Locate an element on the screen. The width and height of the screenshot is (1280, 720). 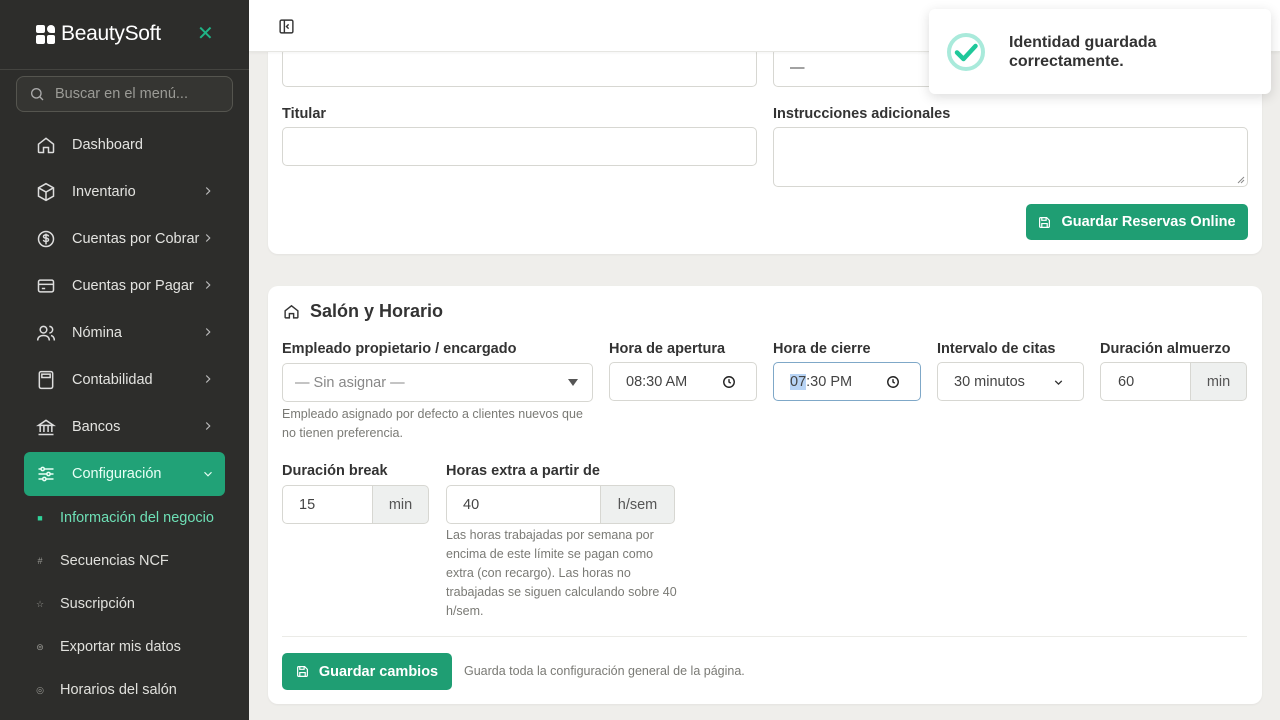
instructions-label: Instrucciones adicionales is located at coordinates (862, 114).